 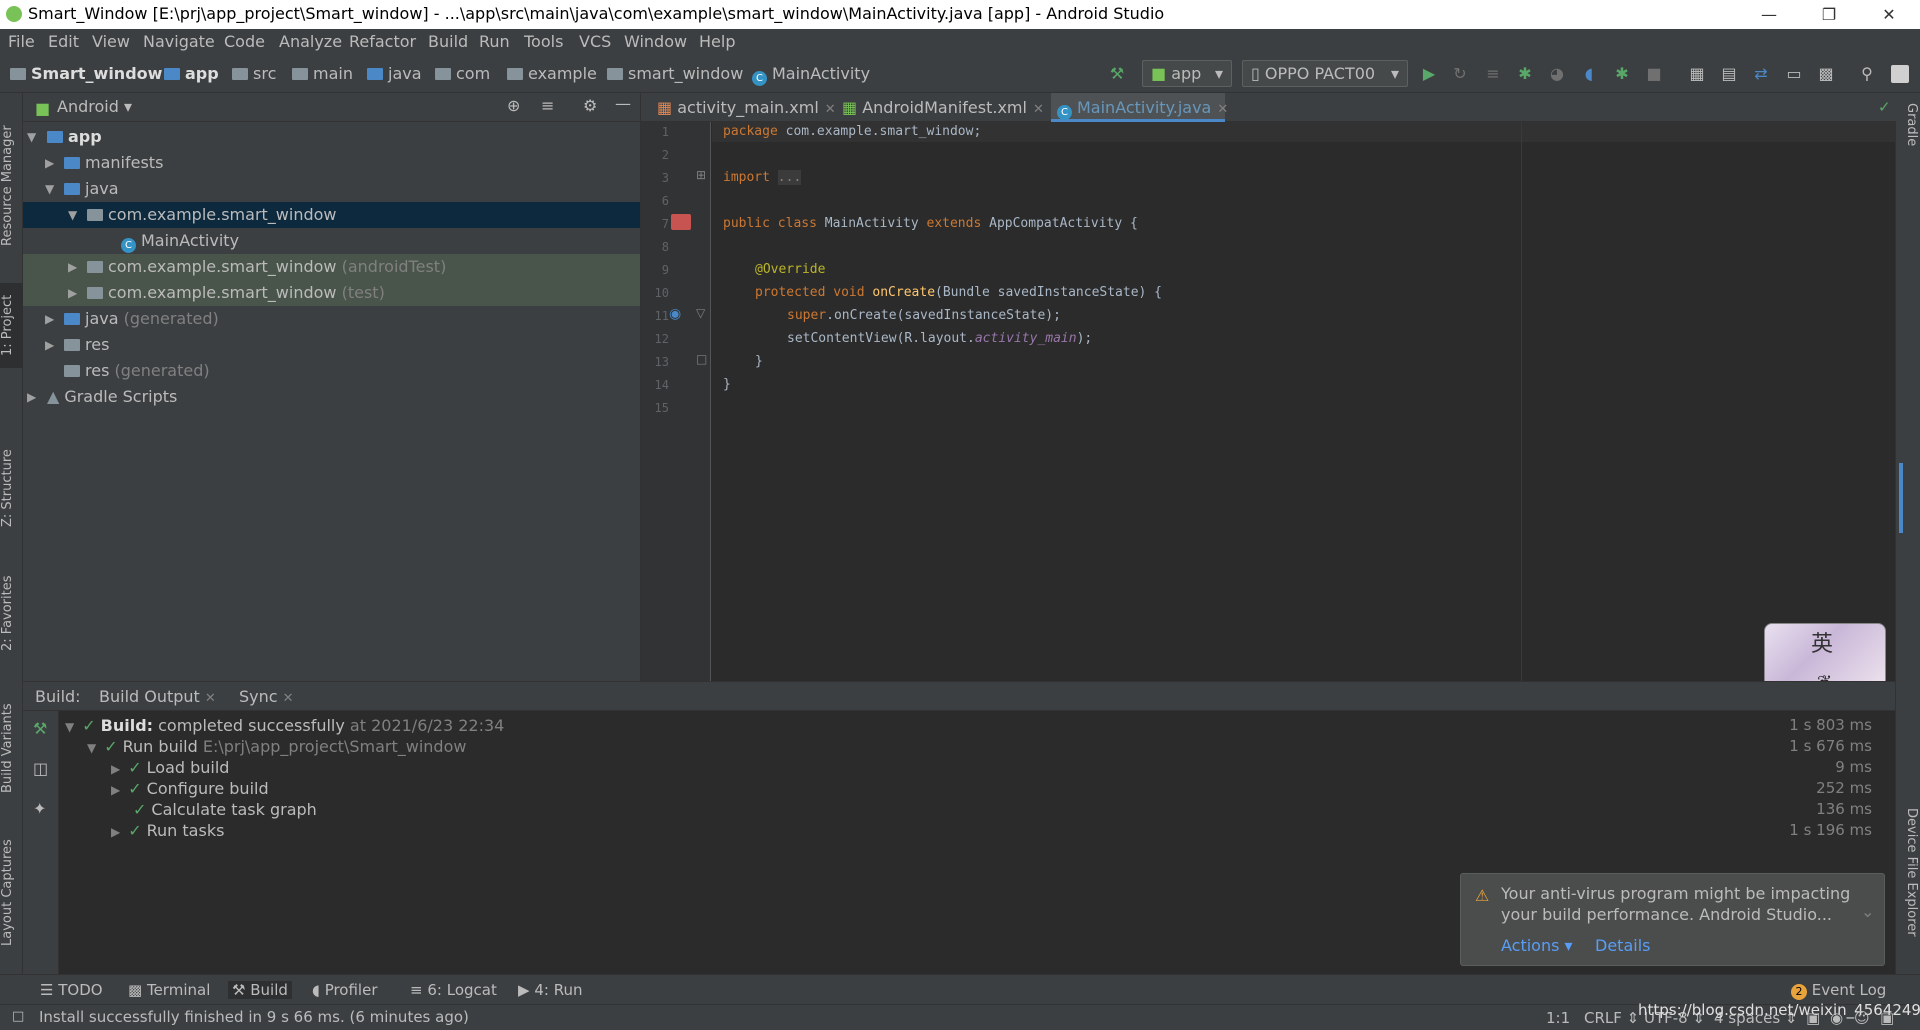 What do you see at coordinates (225, 809) in the screenshot?
I see `build-row-task-graph: ✓ Calculate task graph` at bounding box center [225, 809].